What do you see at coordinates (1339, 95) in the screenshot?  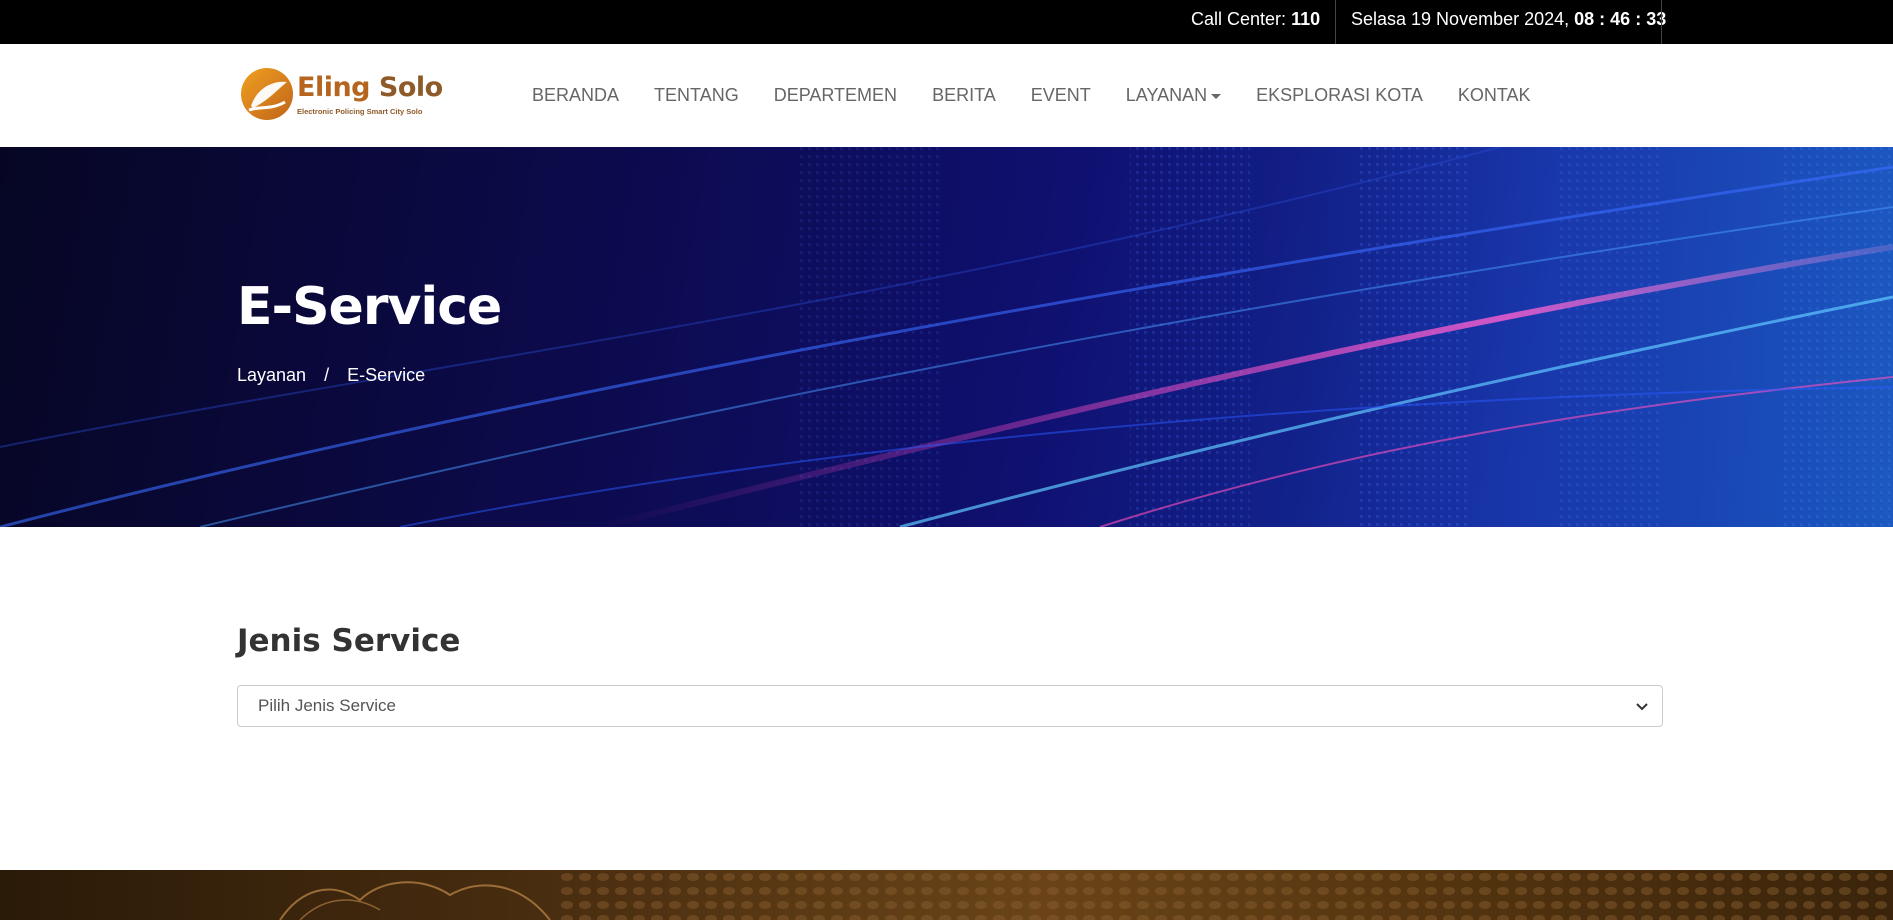 I see `nav-eksplorasi-kota: EKSPLORASI KOTA` at bounding box center [1339, 95].